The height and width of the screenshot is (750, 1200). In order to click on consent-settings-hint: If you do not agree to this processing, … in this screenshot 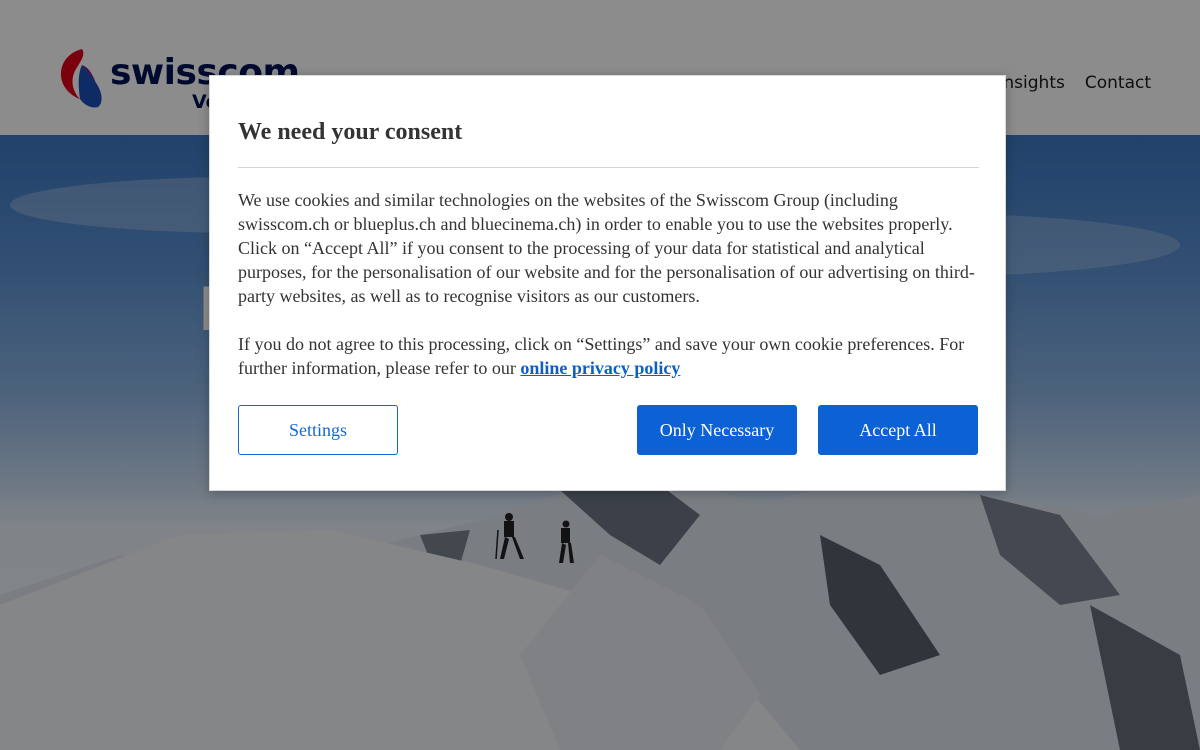, I will do `click(608, 356)`.